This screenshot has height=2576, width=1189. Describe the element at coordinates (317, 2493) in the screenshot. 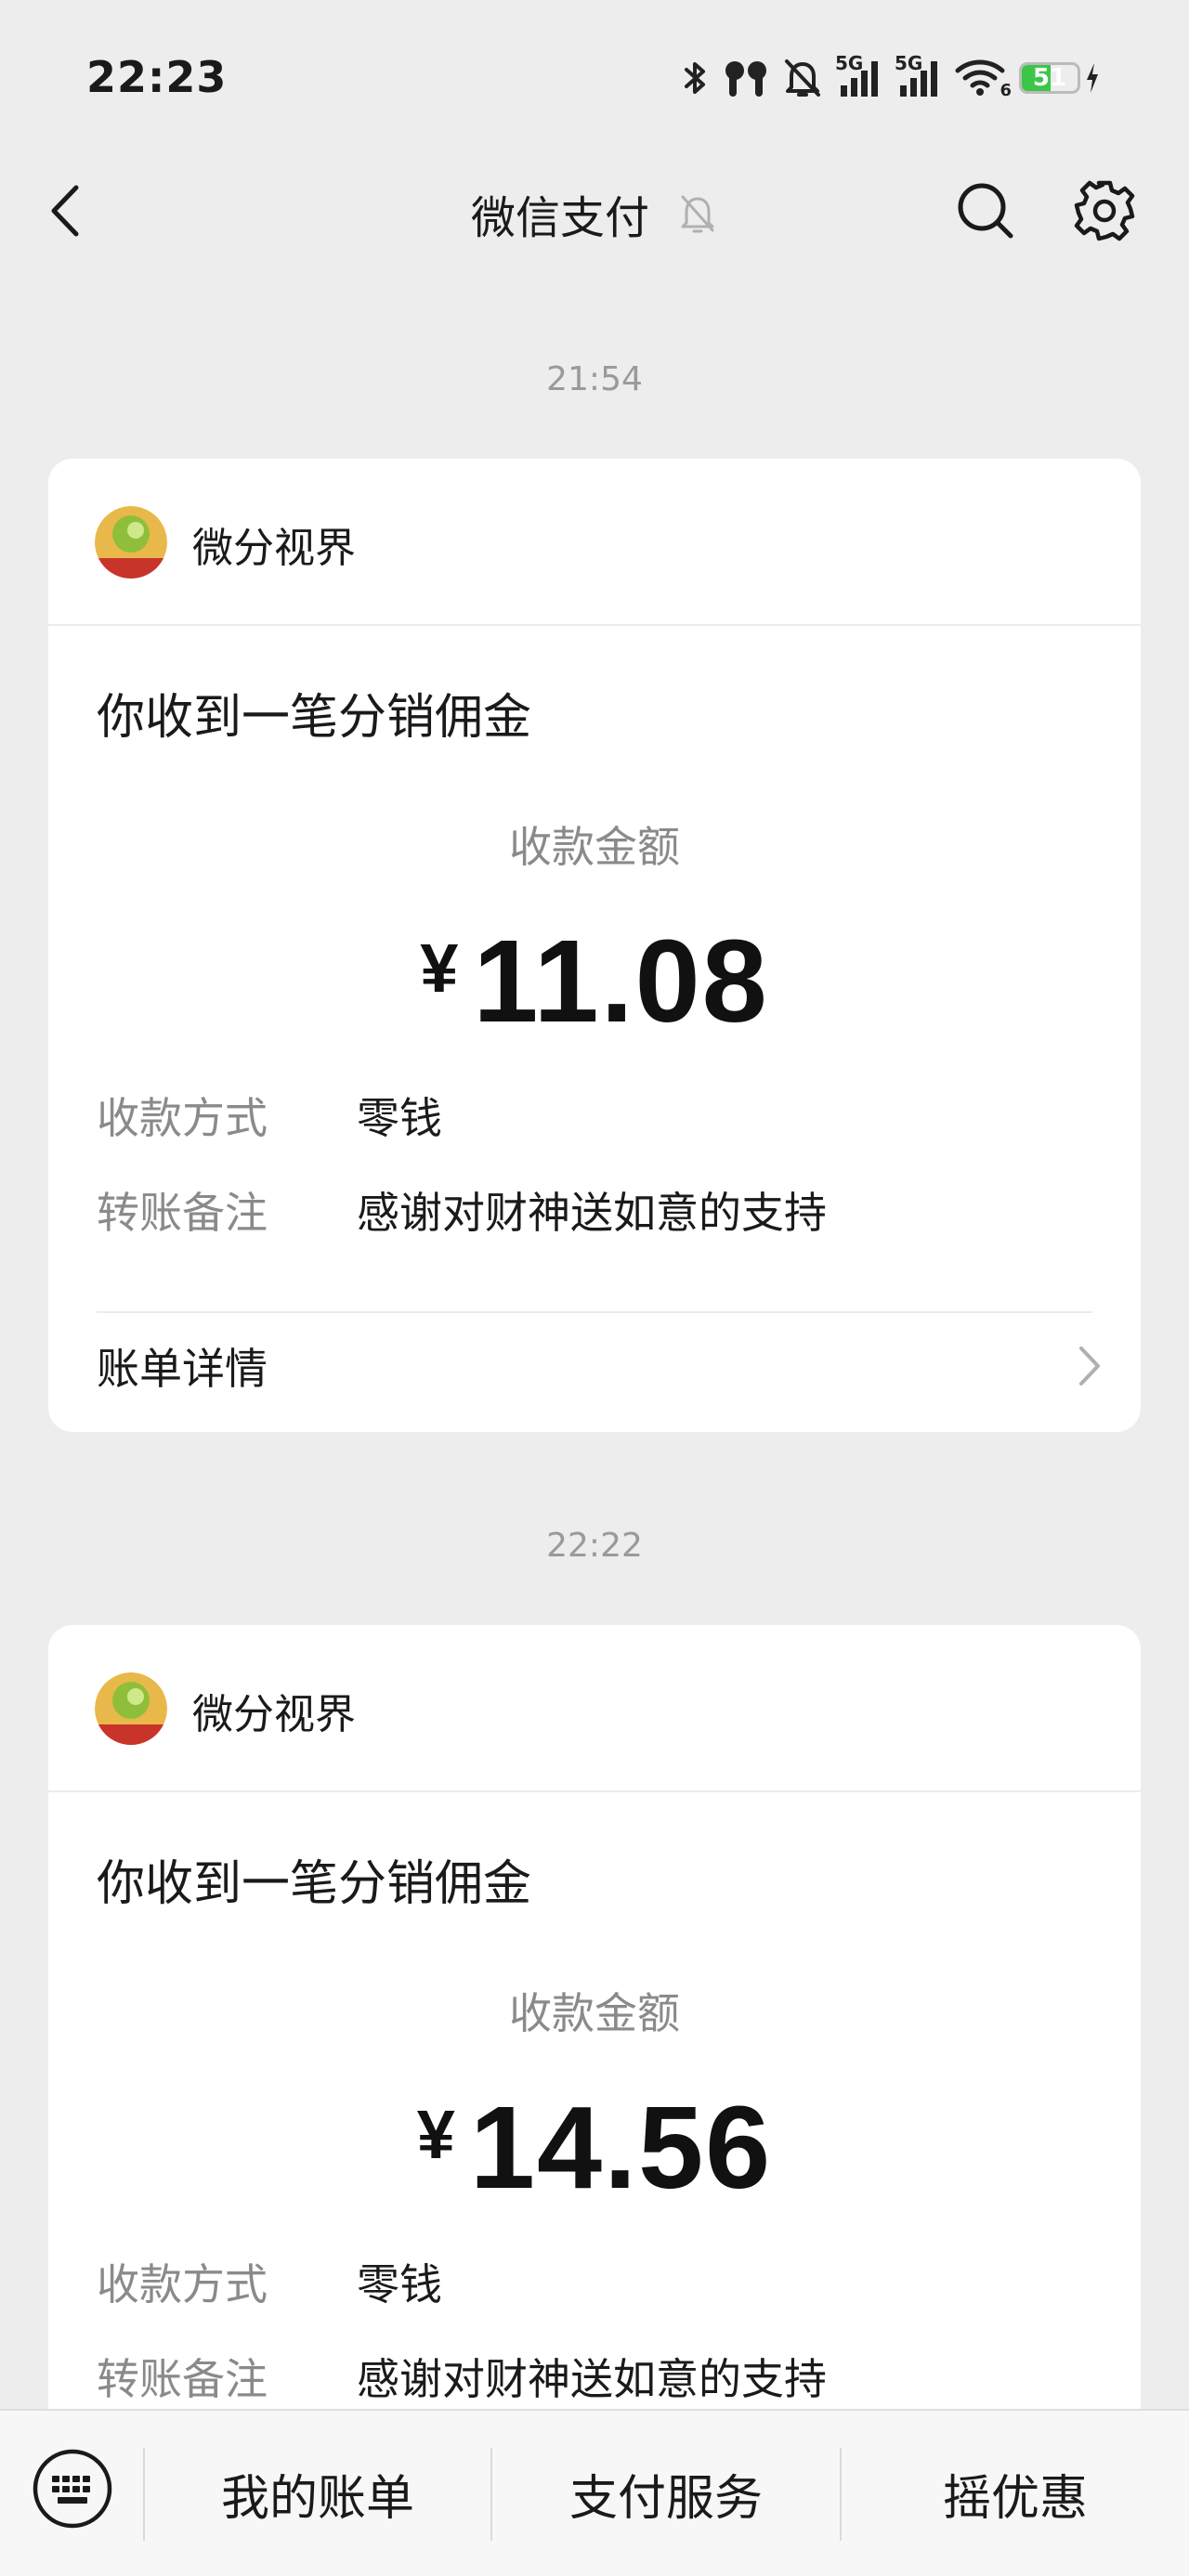

I see `menu-my-bills: 我的账单` at that location.